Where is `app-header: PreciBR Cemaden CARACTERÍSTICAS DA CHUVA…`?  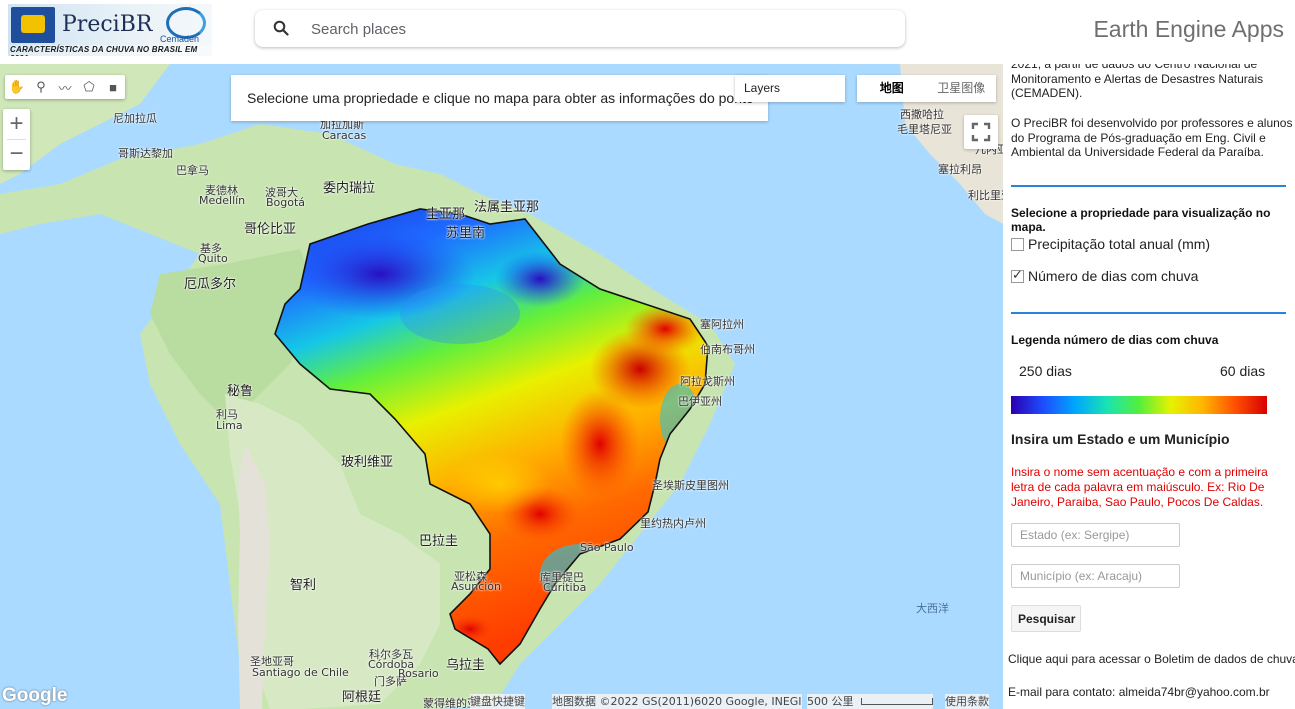
app-header: PreciBR Cemaden CARACTERÍSTICAS DA CHUVA… is located at coordinates (647, 32).